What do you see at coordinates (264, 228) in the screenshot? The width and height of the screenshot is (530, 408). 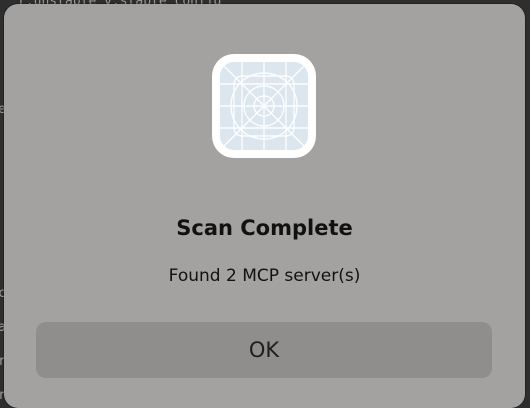 I see `dialog-title: Scan Complete` at bounding box center [264, 228].